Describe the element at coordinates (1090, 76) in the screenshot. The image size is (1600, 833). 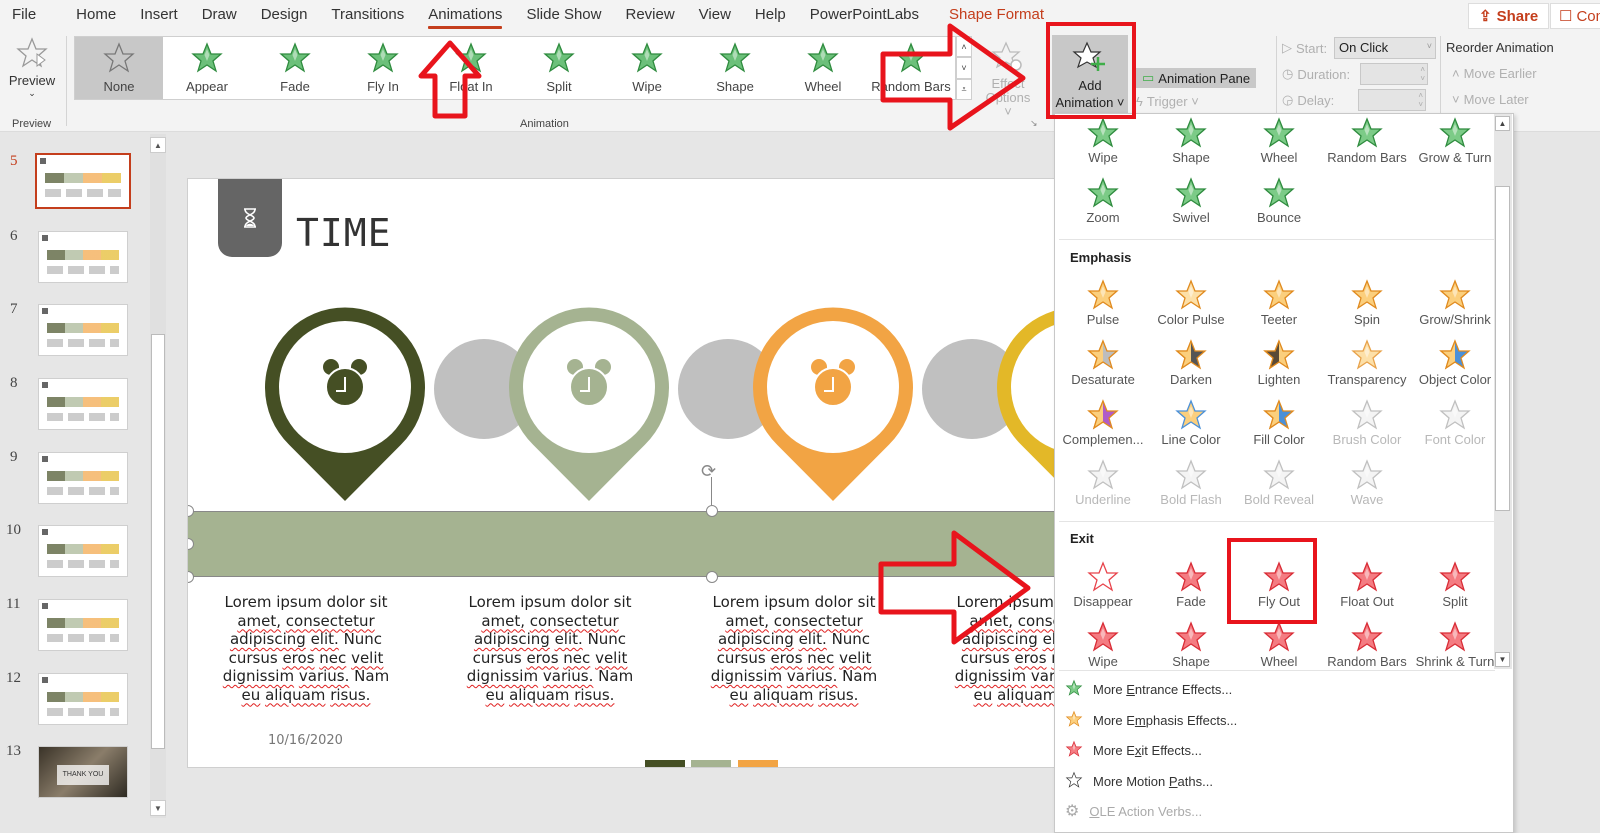
I see `add-animation-button: Add Animation ˅` at that location.